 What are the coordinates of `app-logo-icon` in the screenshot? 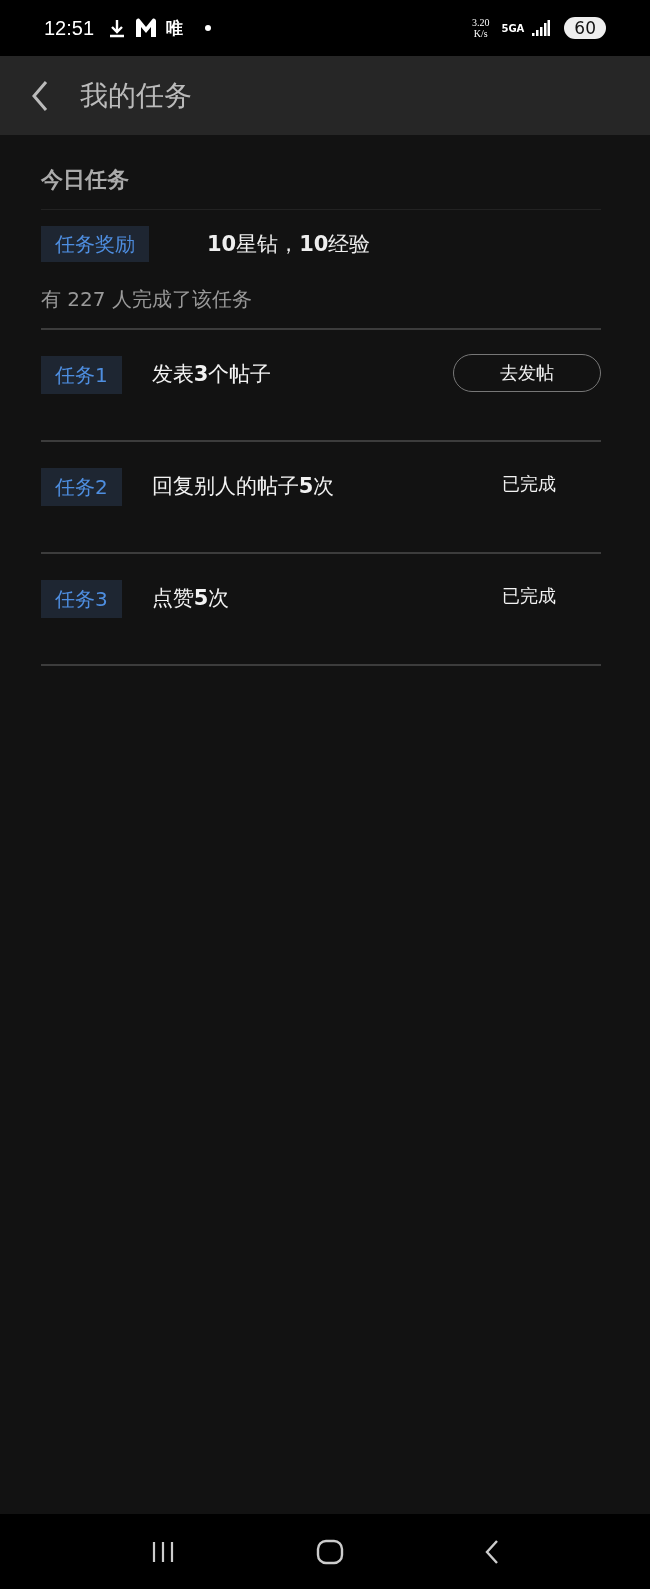 It's located at (146, 28).